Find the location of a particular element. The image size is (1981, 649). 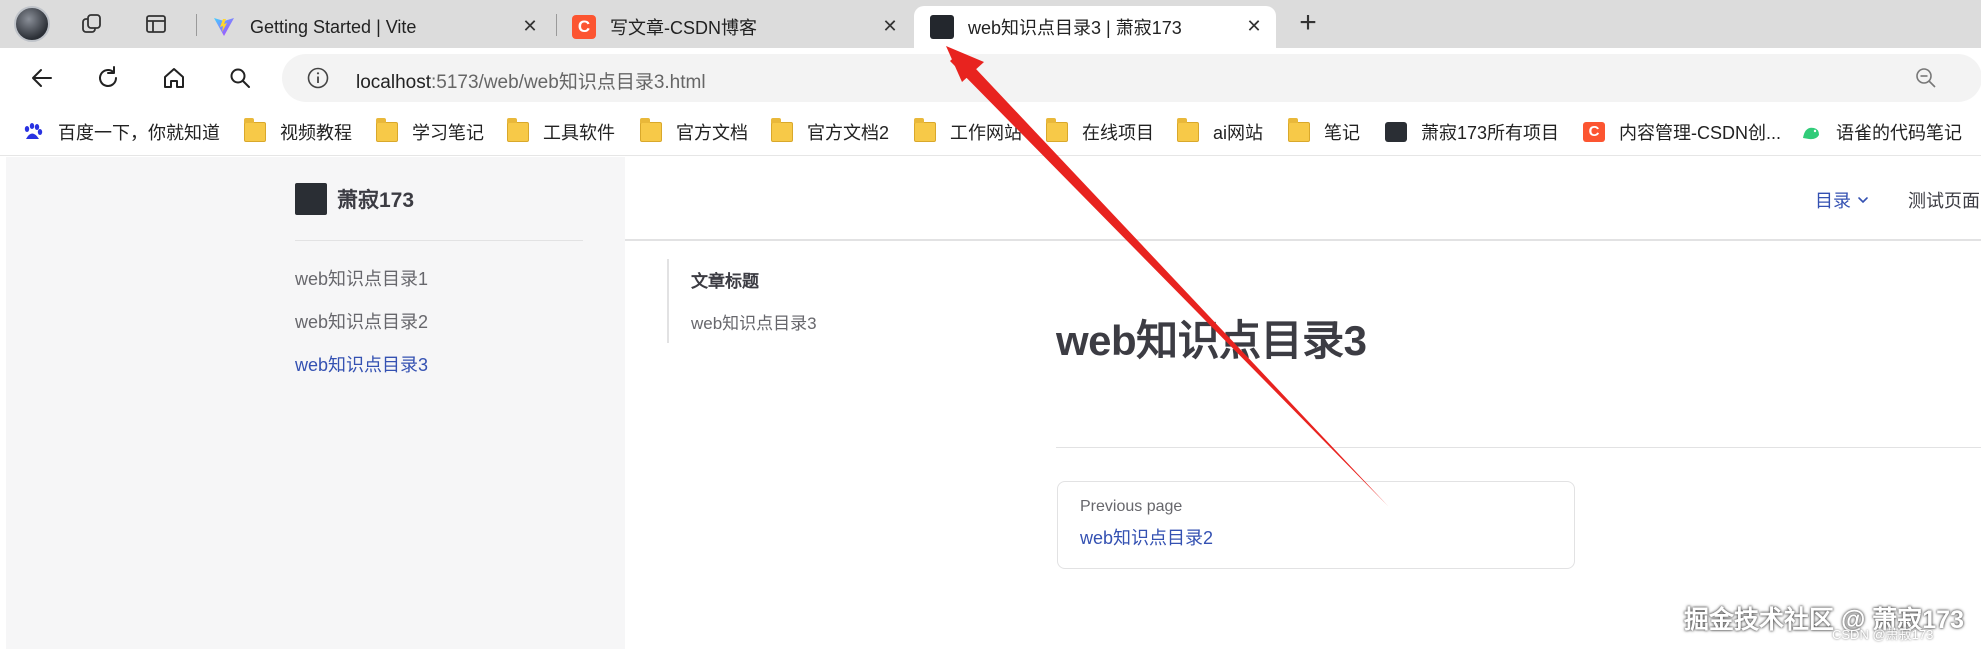

sidebar-divider is located at coordinates (439, 240).